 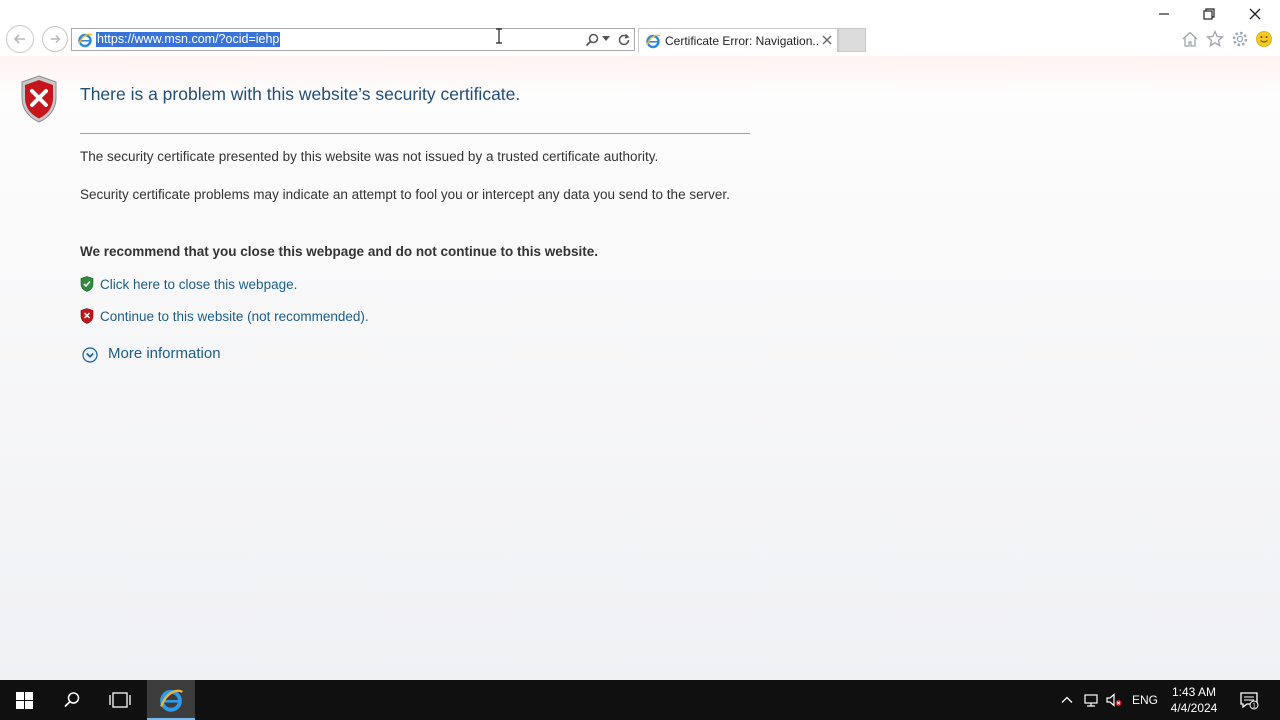 What do you see at coordinates (1091, 700) in the screenshot?
I see `network-icon` at bounding box center [1091, 700].